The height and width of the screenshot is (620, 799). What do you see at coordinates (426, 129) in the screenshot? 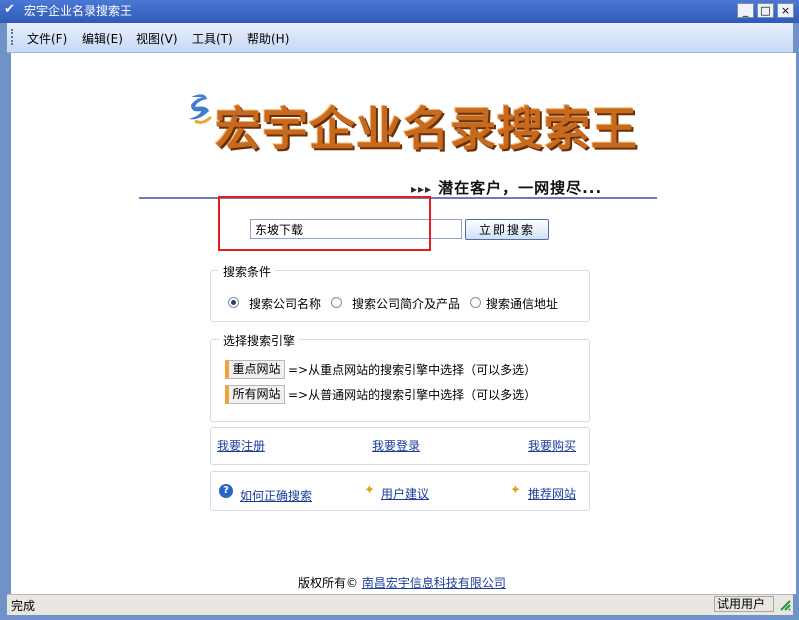
I see `logo-text: 宏宇企业名录搜索王` at bounding box center [426, 129].